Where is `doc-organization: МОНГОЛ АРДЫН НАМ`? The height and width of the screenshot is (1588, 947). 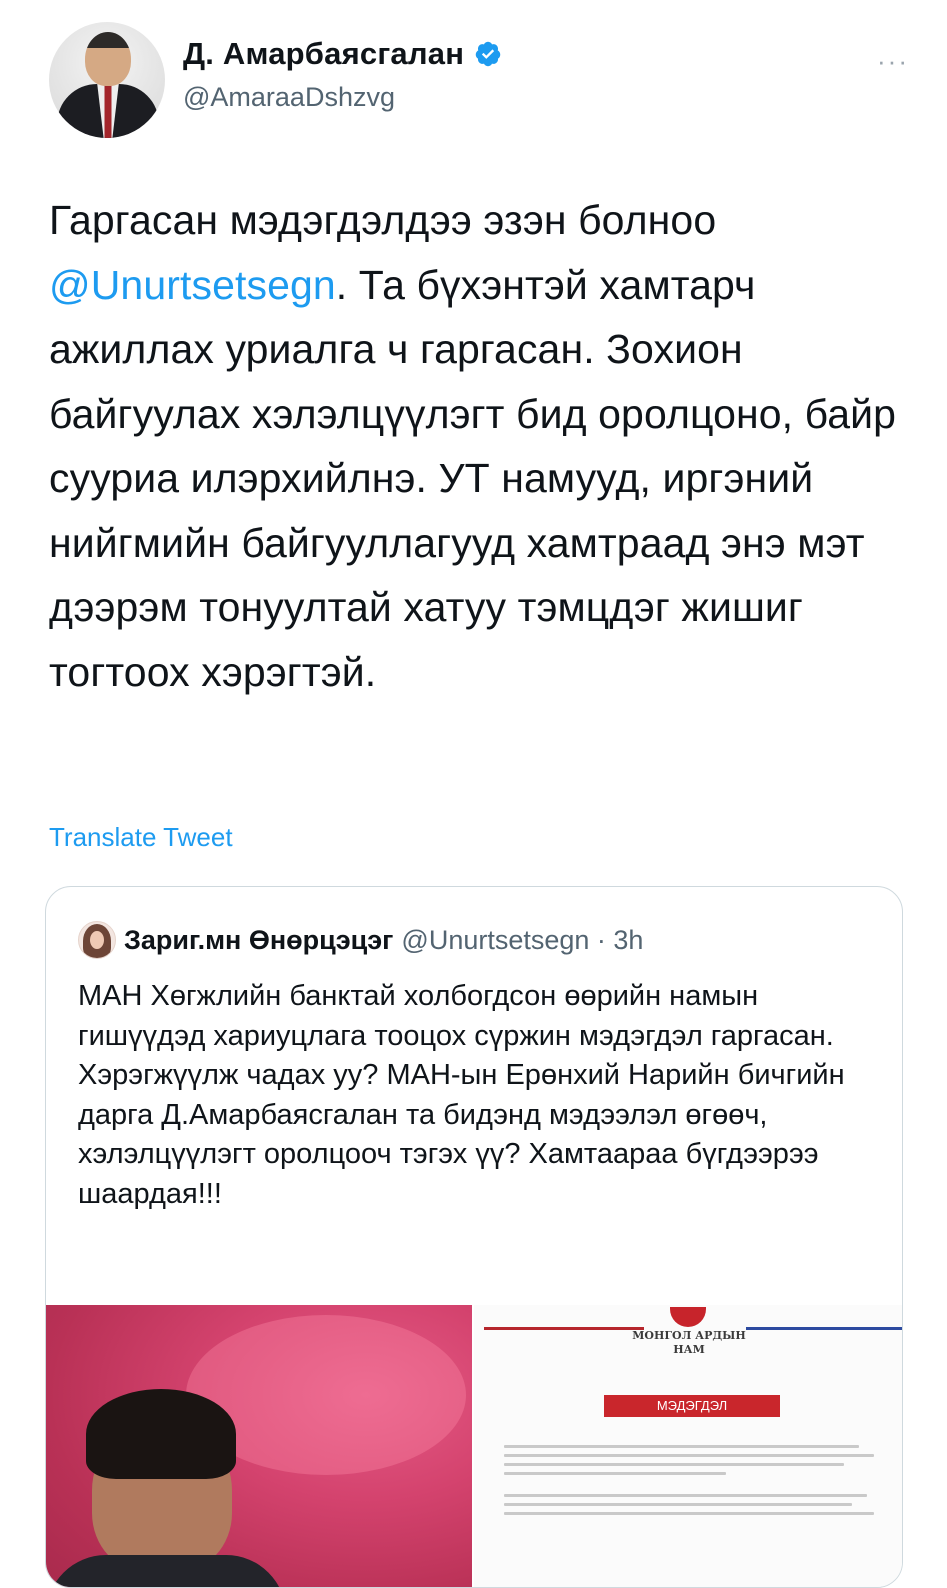 doc-organization: МОНГОЛ АРДЫН НАМ is located at coordinates (689, 1342).